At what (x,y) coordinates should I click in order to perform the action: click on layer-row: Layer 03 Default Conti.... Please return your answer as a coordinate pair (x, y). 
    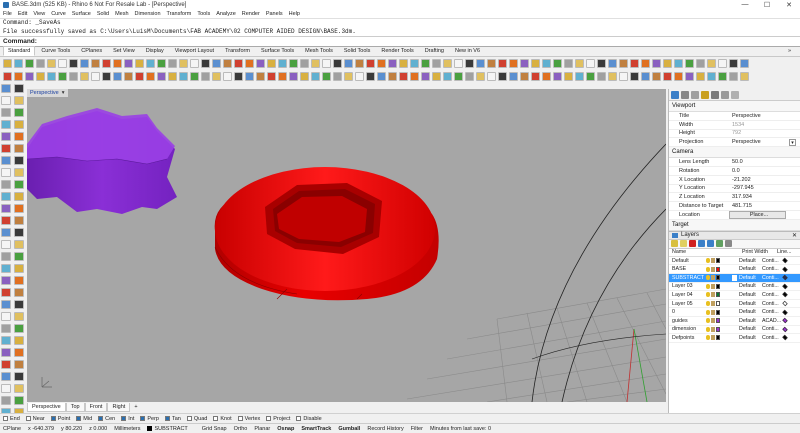
    Looking at the image, I should click on (734, 287).